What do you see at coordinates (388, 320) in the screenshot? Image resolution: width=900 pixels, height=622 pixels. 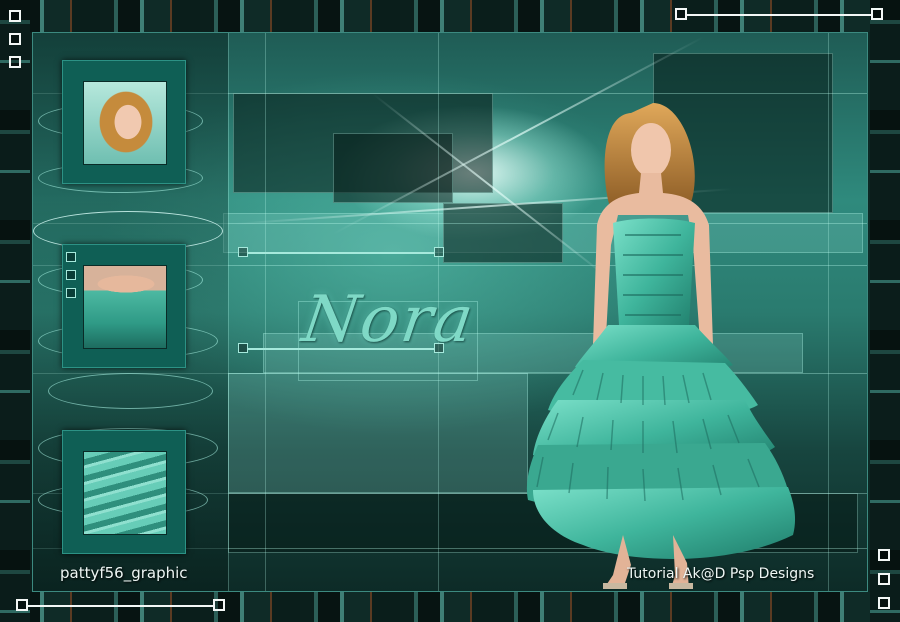 I see `artwork-title: Nora` at bounding box center [388, 320].